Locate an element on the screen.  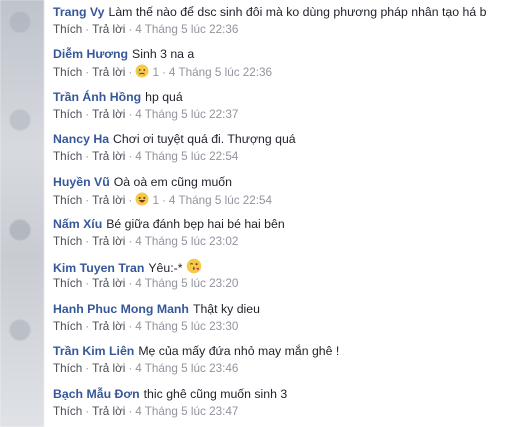
comment-body: Kim Tuyen Tran Yêu:-* is located at coordinates (127, 268).